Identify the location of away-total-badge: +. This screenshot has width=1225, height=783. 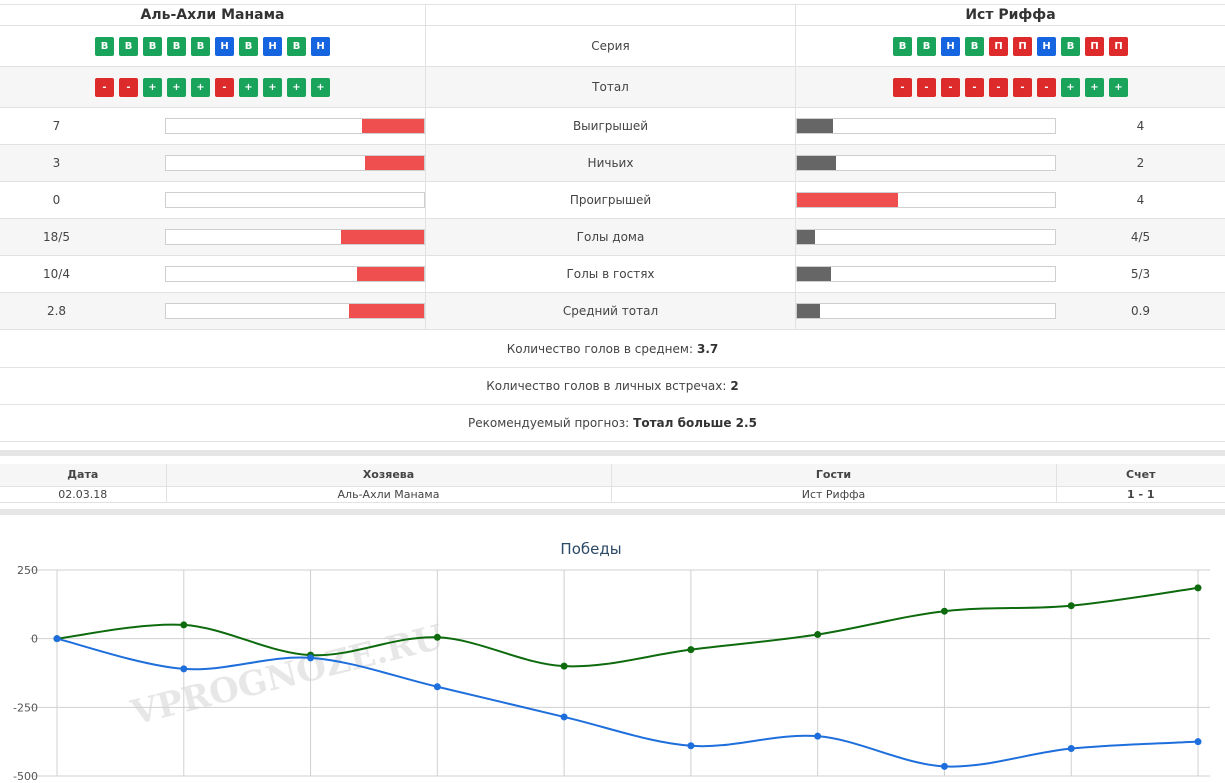
(1118, 87).